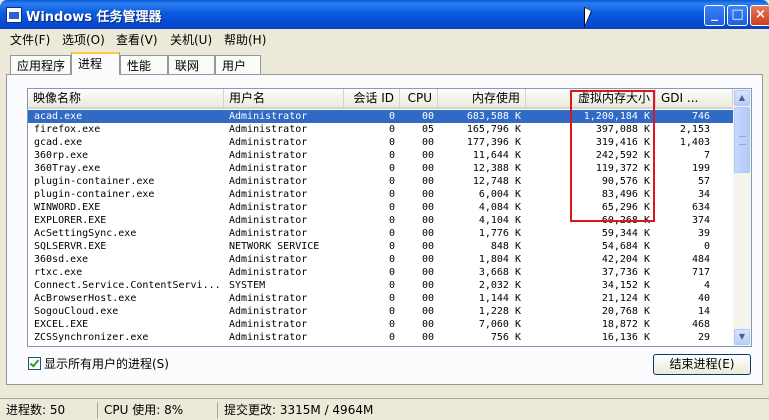  Describe the element at coordinates (625, 207) in the screenshot. I see `cell-virtual-memory: 65,296 K` at that location.